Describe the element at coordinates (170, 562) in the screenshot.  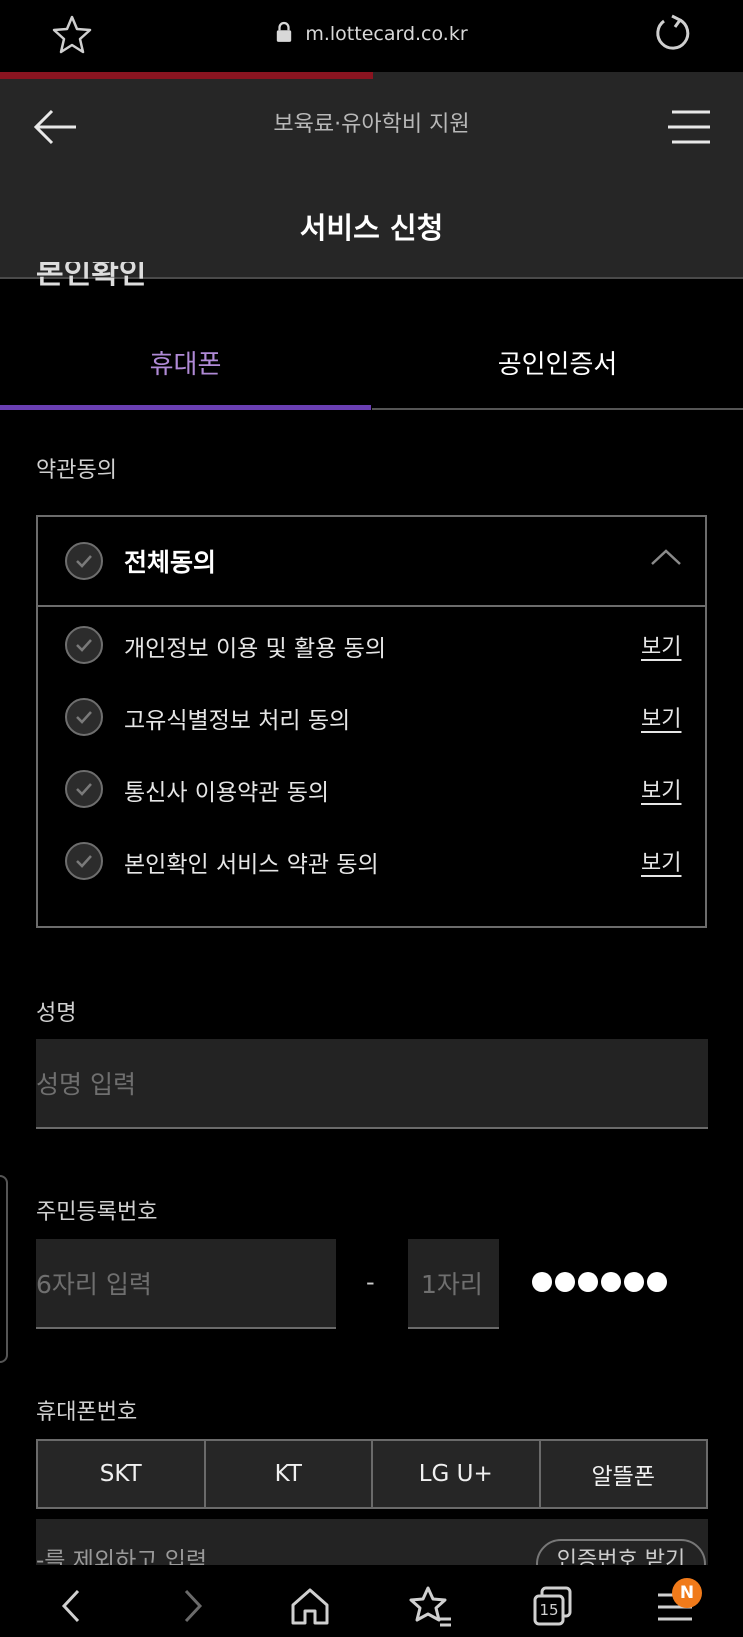
I see `check-all-label: 전체동의` at that location.